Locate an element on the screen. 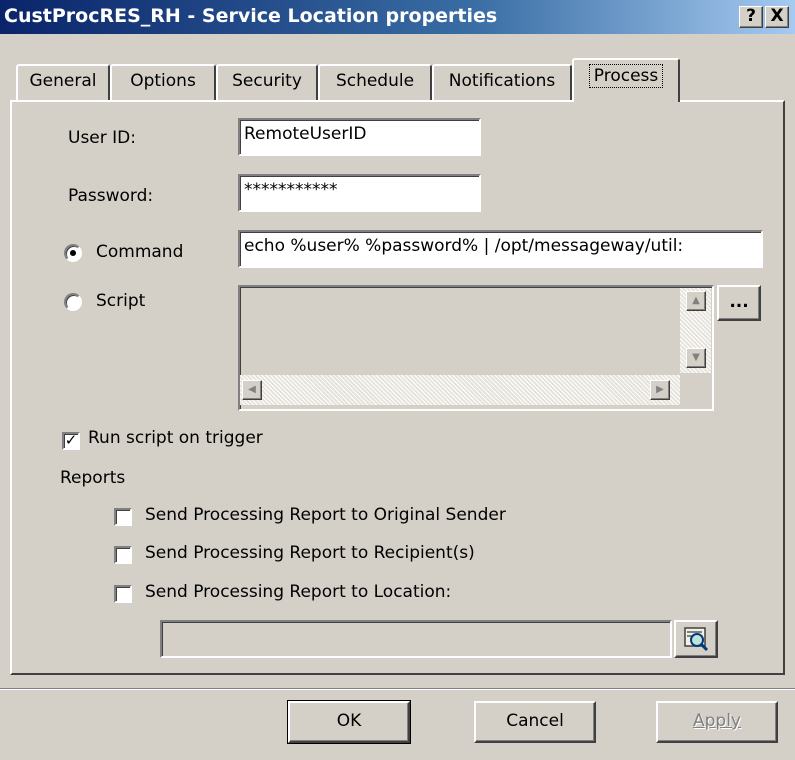 The width and height of the screenshot is (795, 760). tab-options-label: Options is located at coordinates (163, 81).